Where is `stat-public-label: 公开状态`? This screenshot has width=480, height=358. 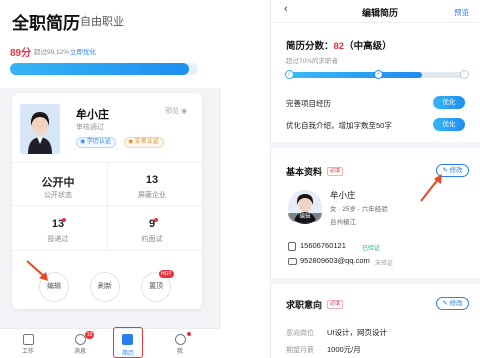 stat-public-label: 公开状态 is located at coordinates (58, 195).